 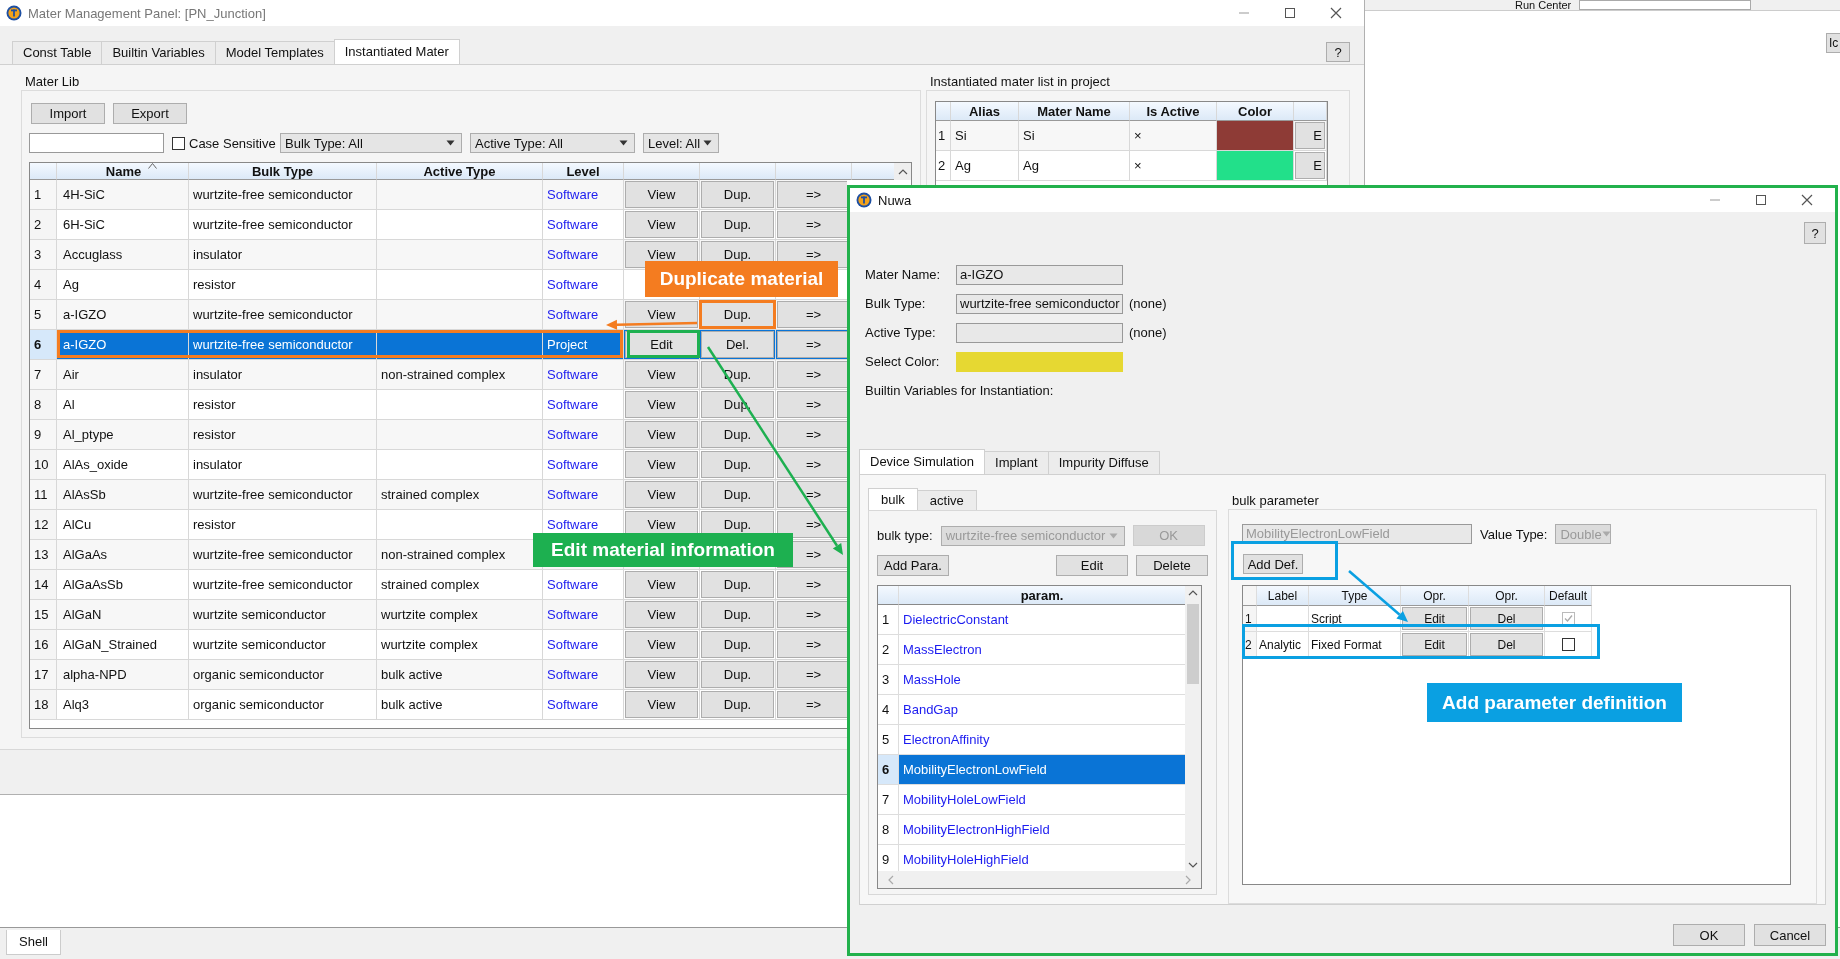 I want to click on scroll-right-icon, so click(x=1188, y=879).